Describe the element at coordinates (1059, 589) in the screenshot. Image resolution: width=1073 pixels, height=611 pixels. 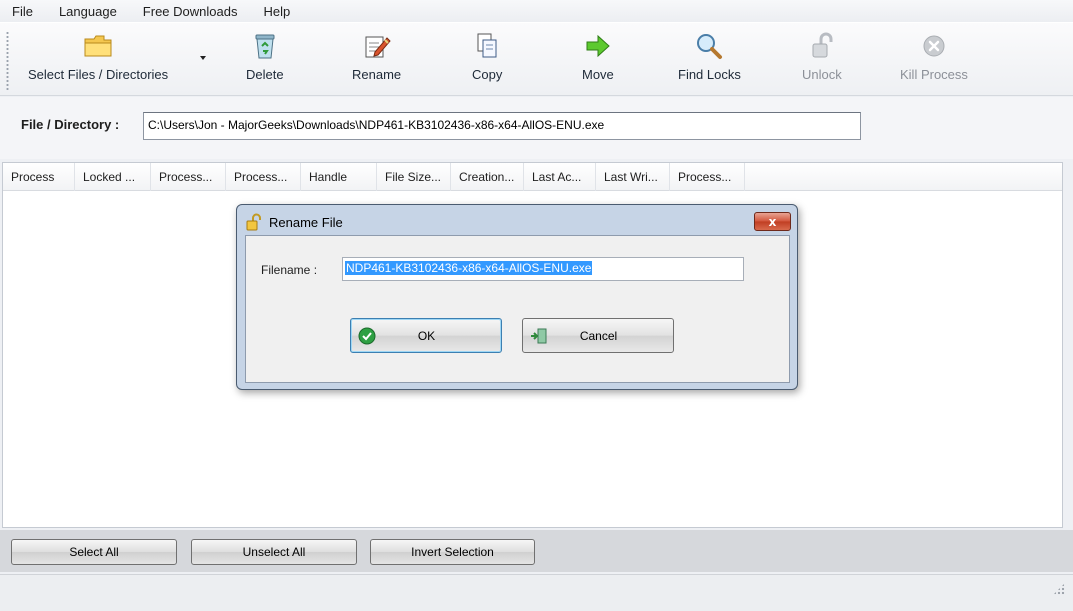
I see `resize-grip` at that location.